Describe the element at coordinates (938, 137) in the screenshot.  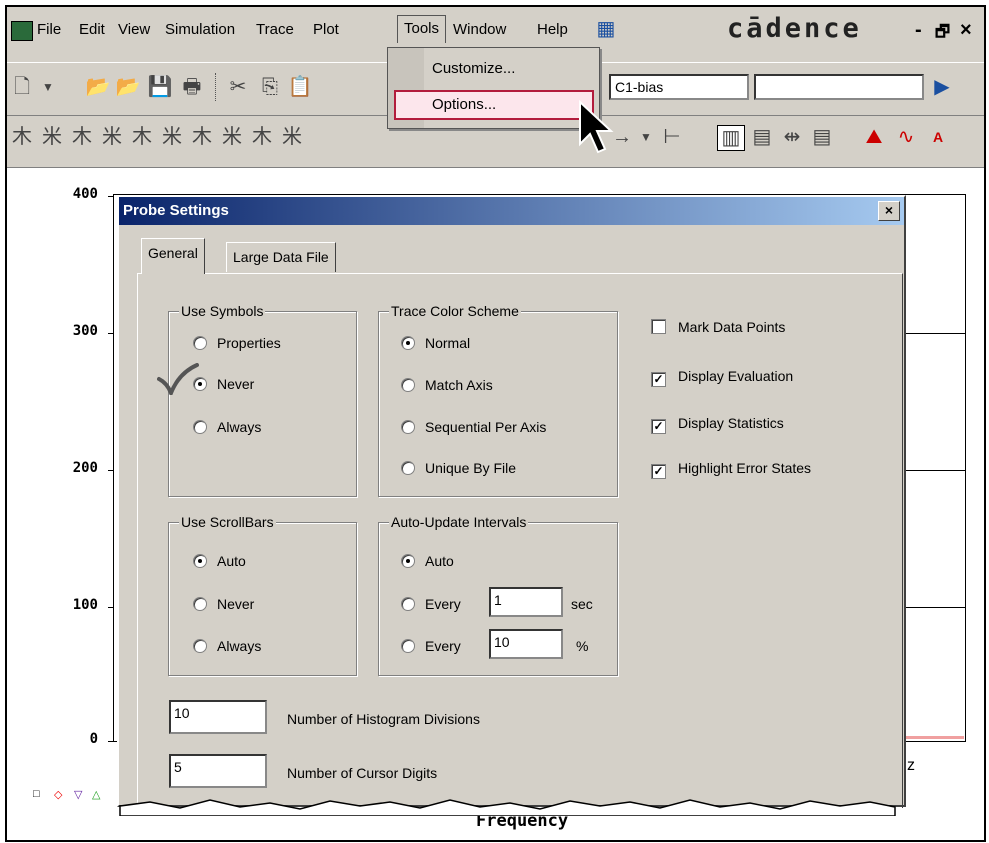
I see `label-icon: A` at that location.